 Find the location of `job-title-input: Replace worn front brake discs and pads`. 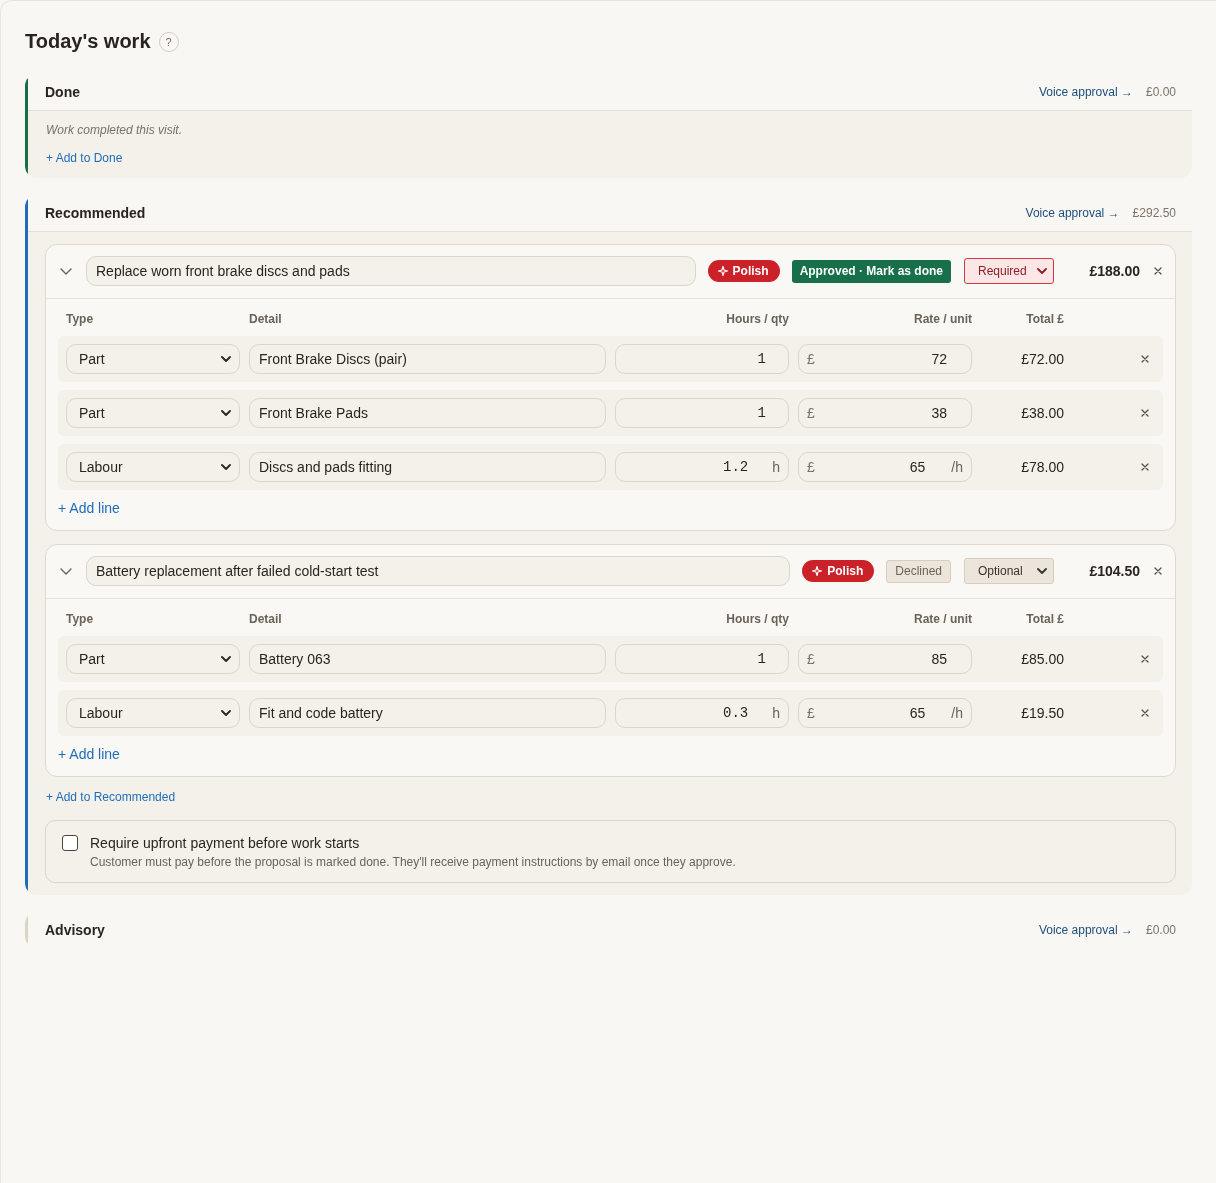

job-title-input: Replace worn front brake discs and pads is located at coordinates (391, 271).